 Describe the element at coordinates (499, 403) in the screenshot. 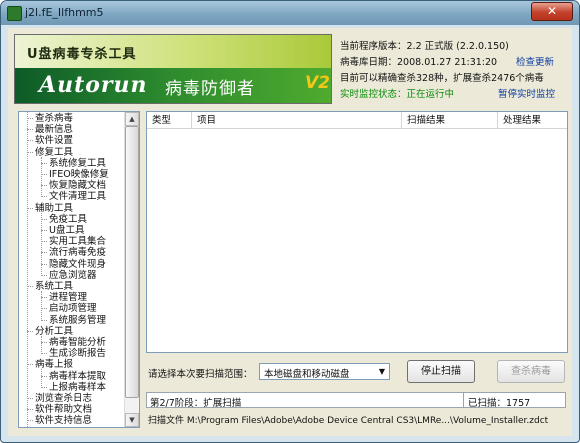

I see `scanned-count: 已扫描：1757` at that location.